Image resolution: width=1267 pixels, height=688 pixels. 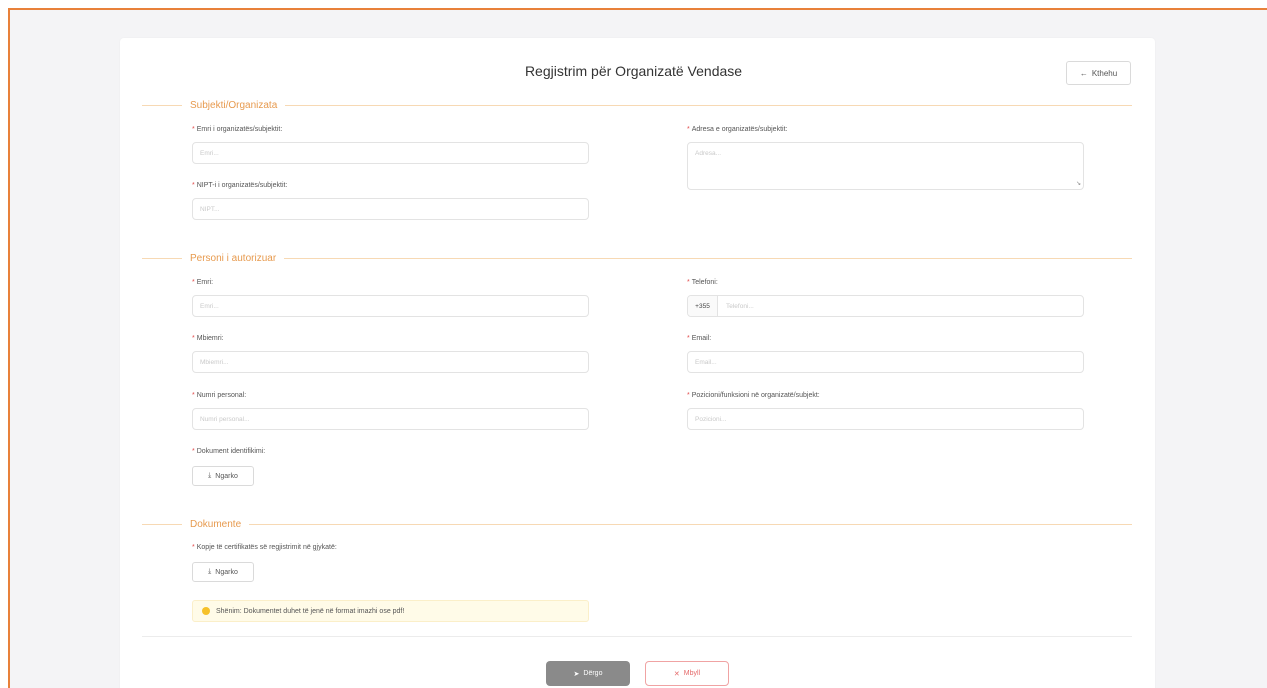 I want to click on last-name-label: * Mbiemri:, so click(x=208, y=338).